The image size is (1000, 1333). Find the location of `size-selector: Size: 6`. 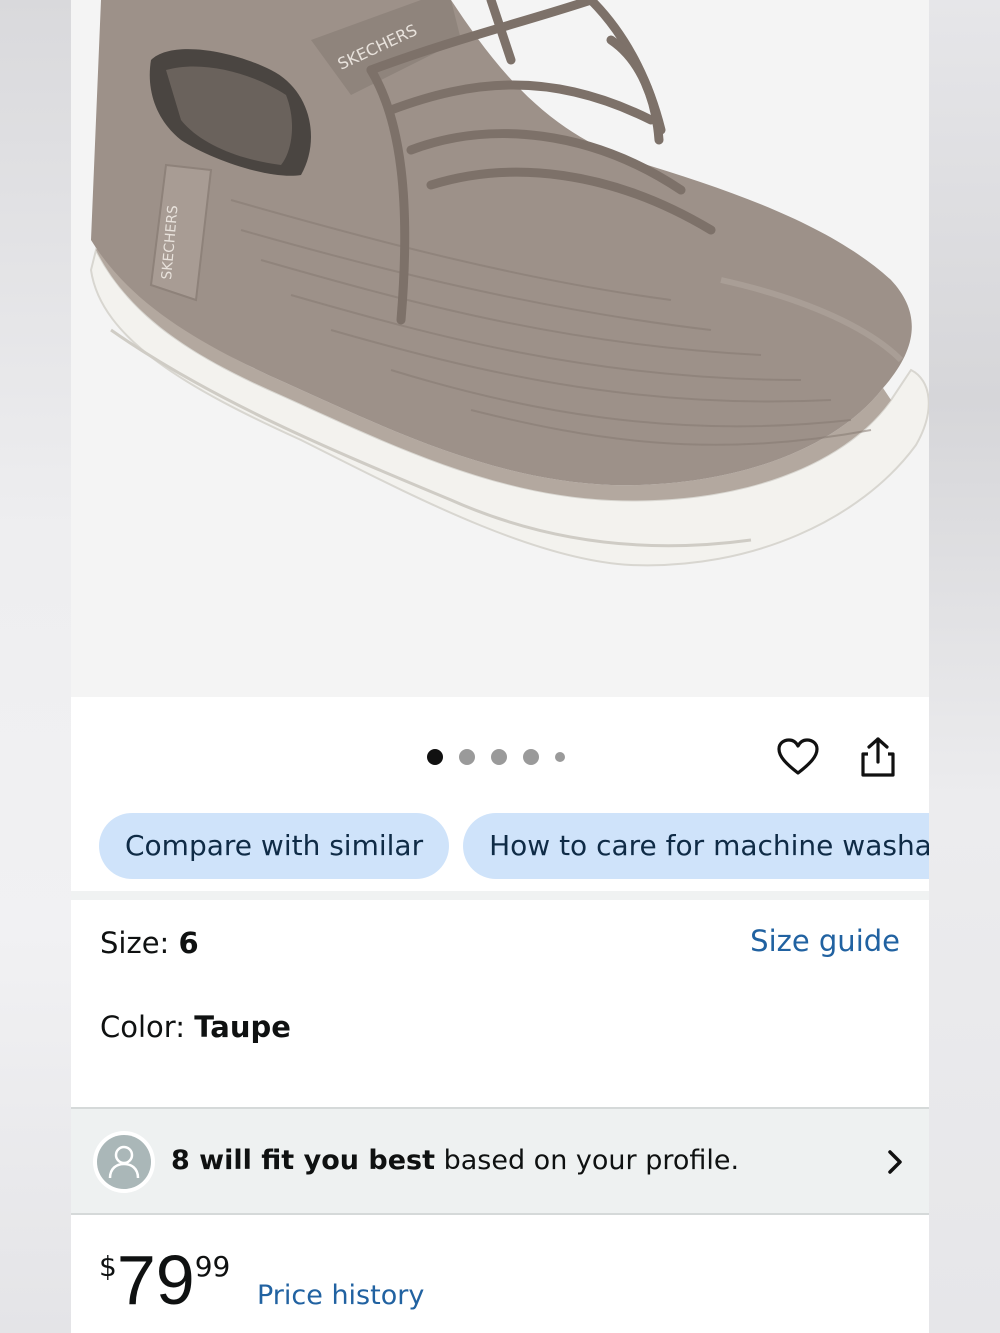

size-selector: Size: 6 is located at coordinates (149, 943).